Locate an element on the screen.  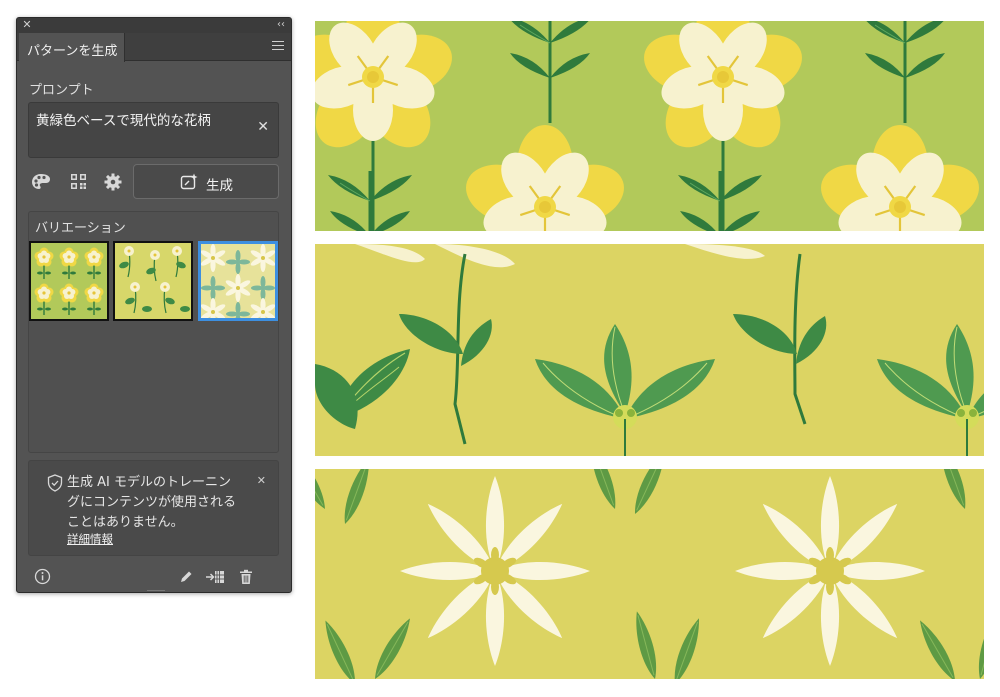
generate-button-label: 生成 is located at coordinates (219, 186).